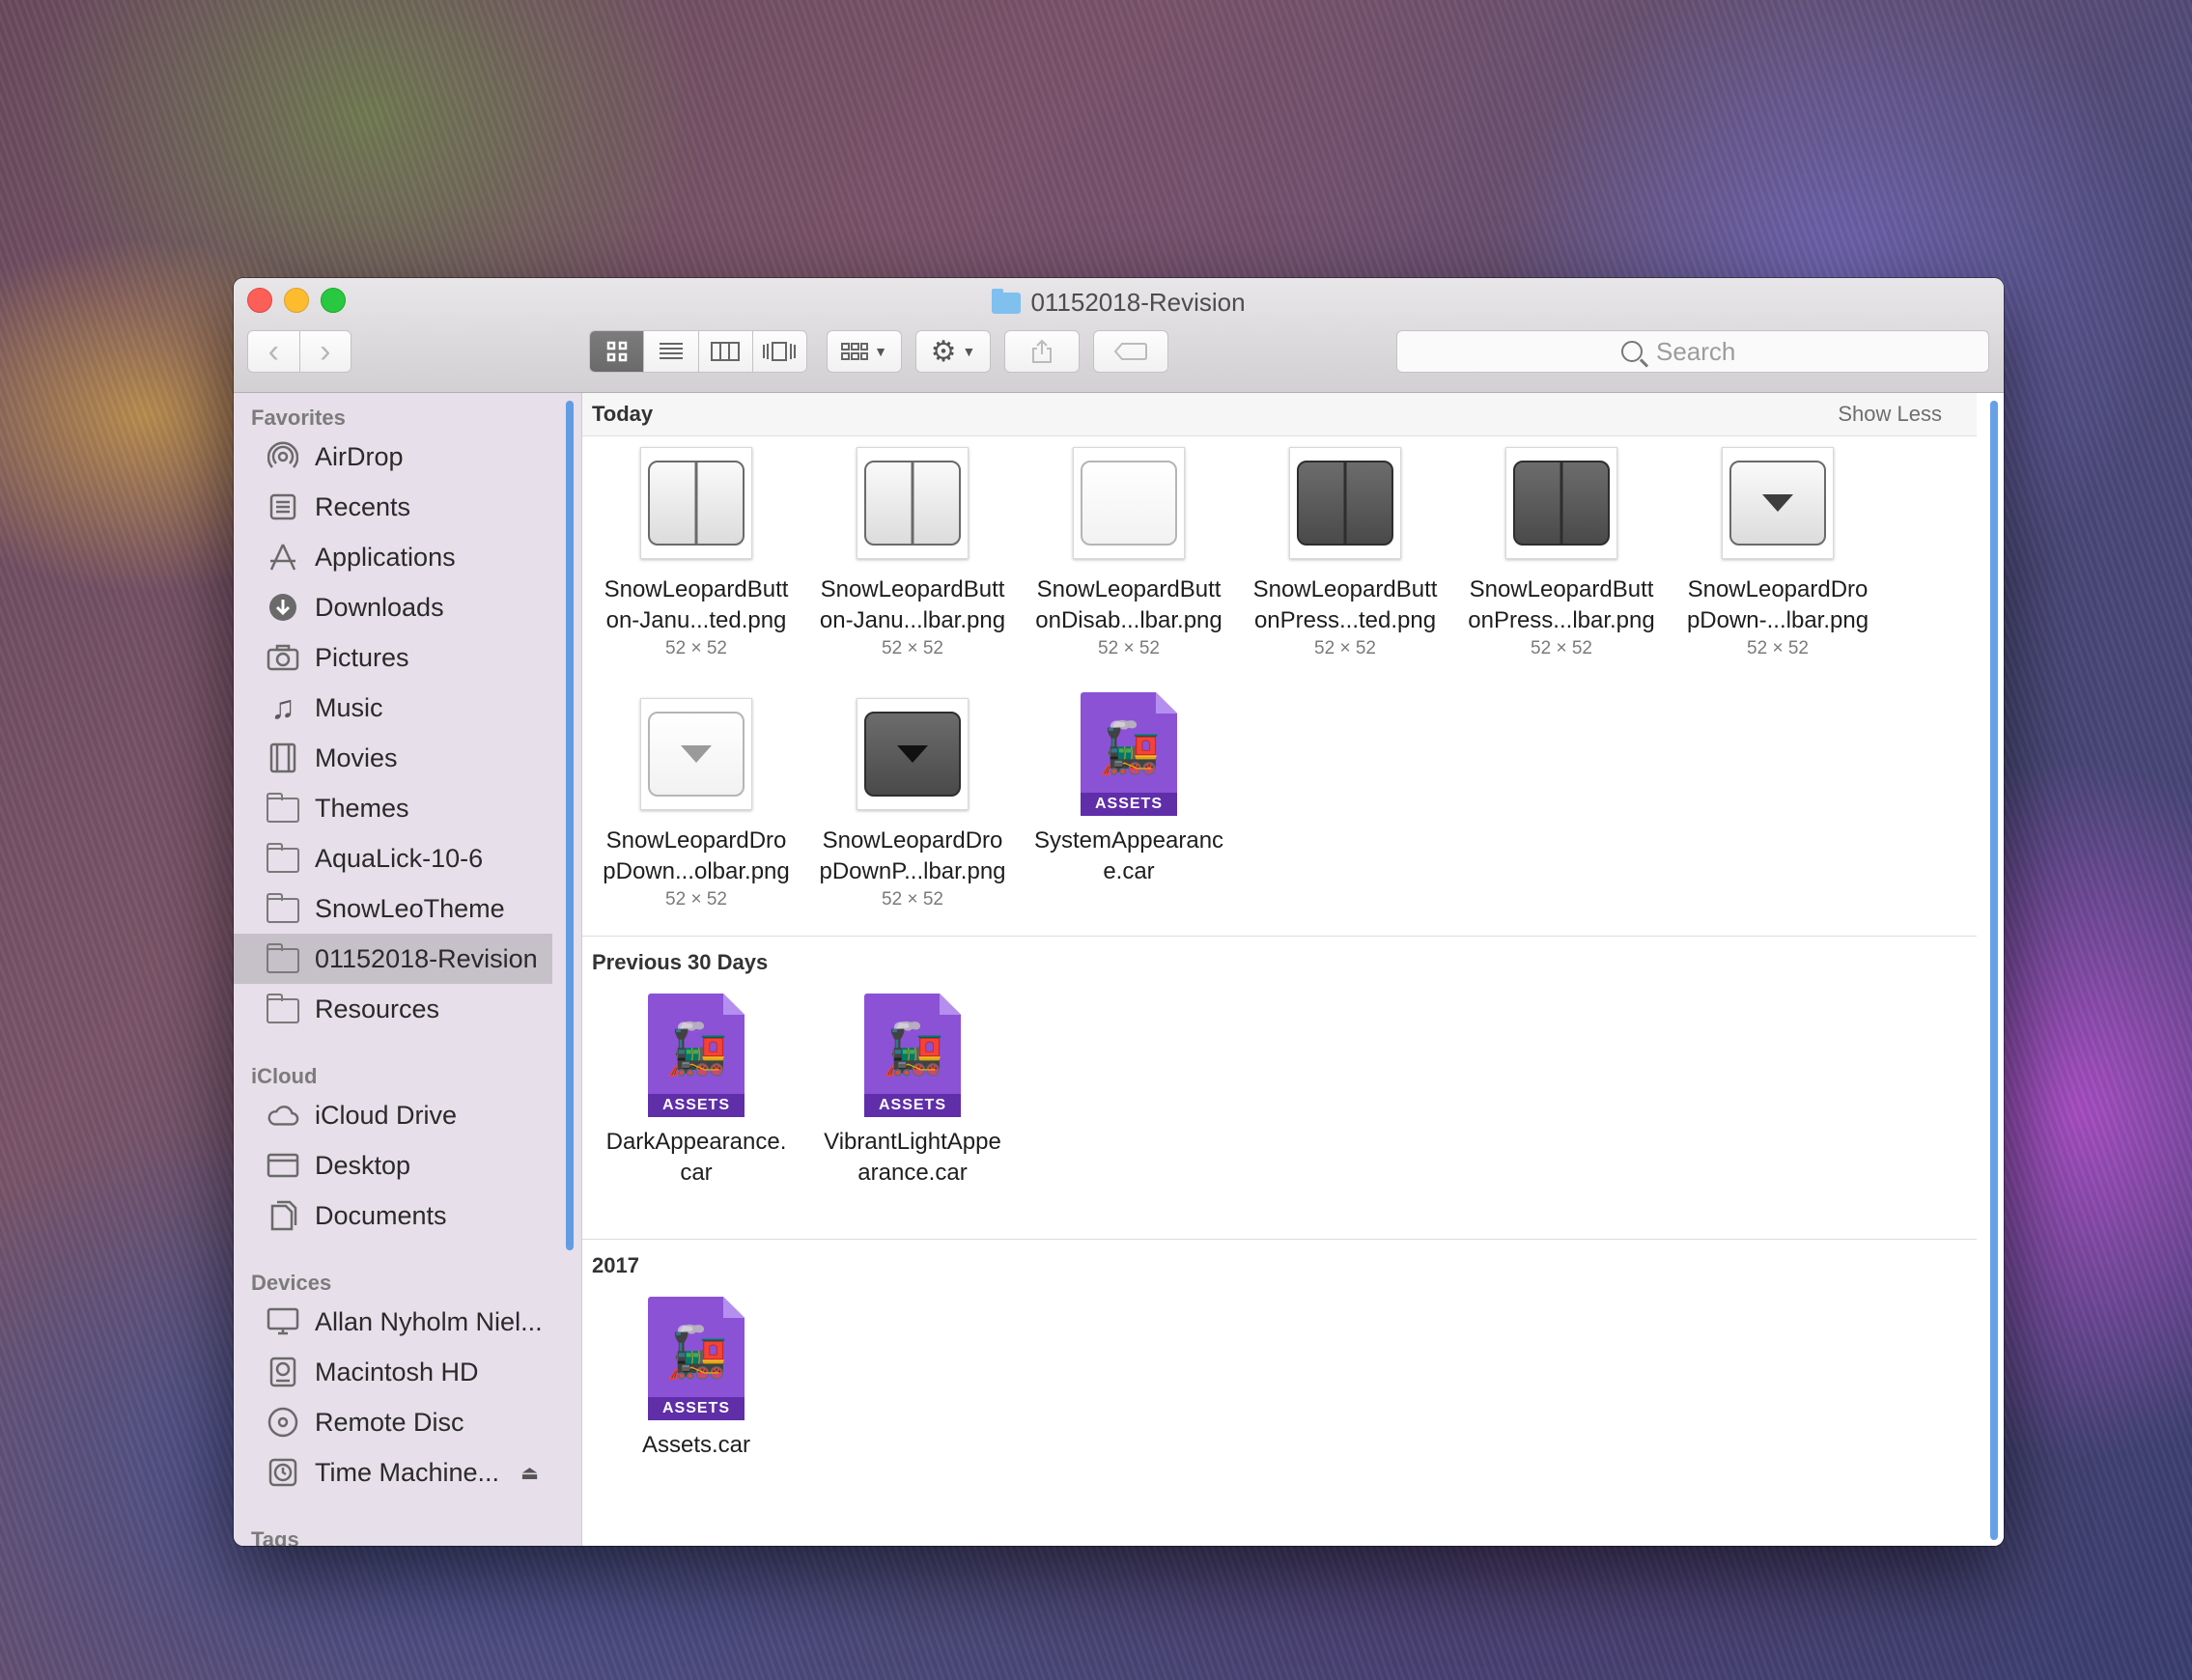 The image size is (2192, 1680). What do you see at coordinates (1777, 605) in the screenshot?
I see `file-name: SnowLeopardDro pDown-...lbar.png` at bounding box center [1777, 605].